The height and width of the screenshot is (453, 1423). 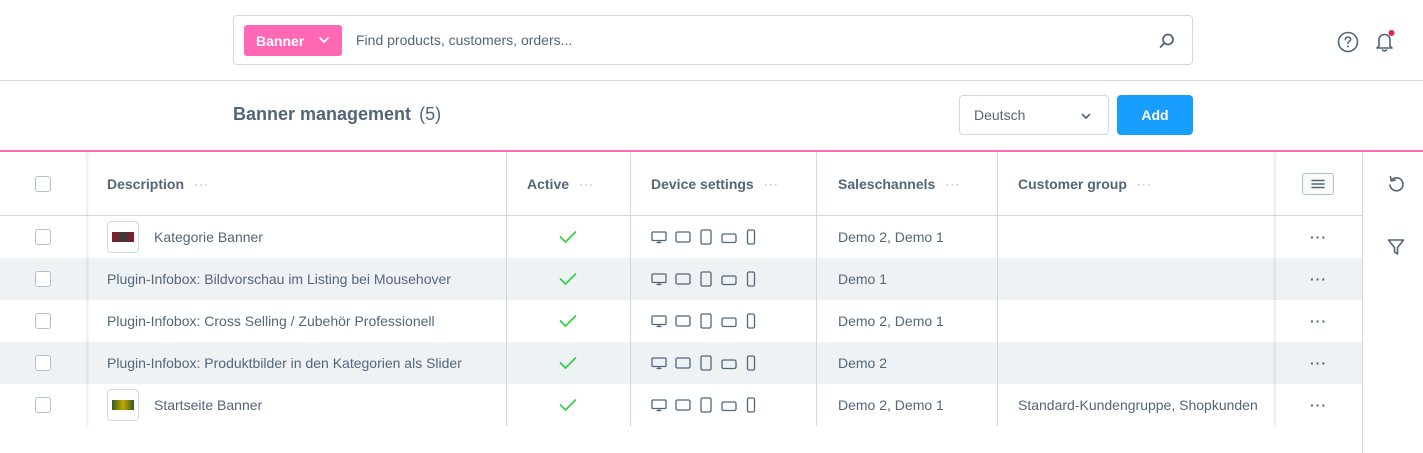 I want to click on column-header-customer-group: Customer group ···, so click(x=1085, y=183).